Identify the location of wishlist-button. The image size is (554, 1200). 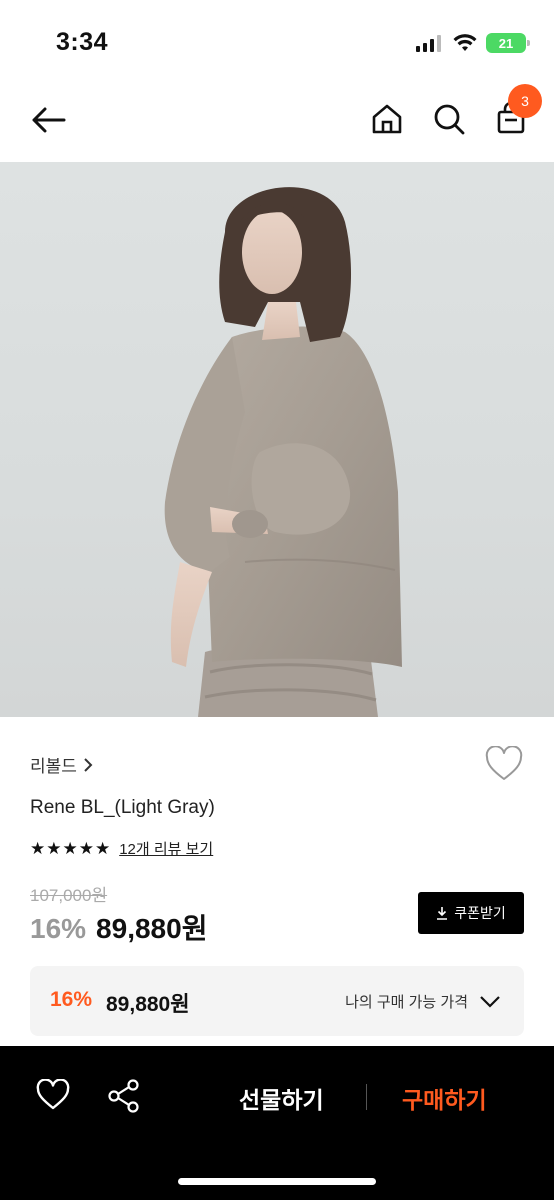
(504, 763).